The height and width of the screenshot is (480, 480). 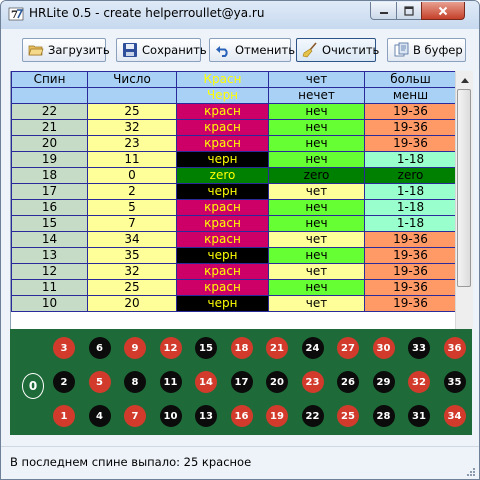 I want to click on board-cell: 20, so click(x=277, y=382).